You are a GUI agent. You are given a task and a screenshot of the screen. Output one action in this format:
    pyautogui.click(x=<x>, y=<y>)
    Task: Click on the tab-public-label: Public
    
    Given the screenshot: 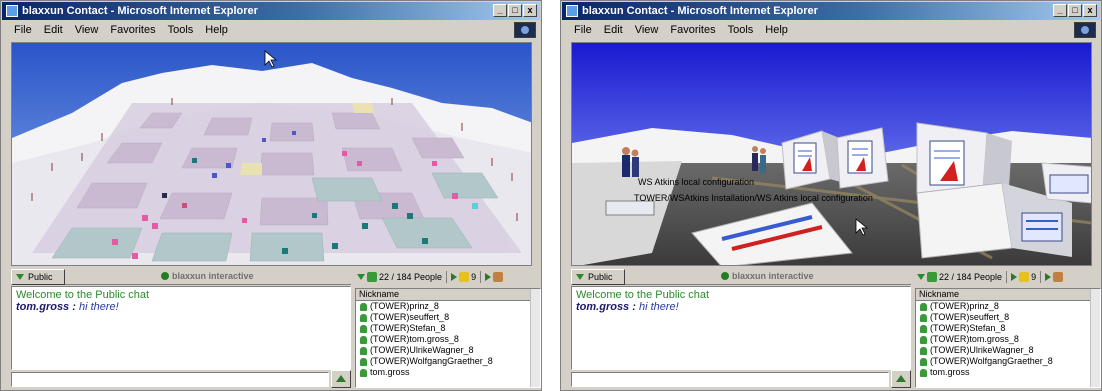 What is the action you would take?
    pyautogui.click(x=40, y=277)
    